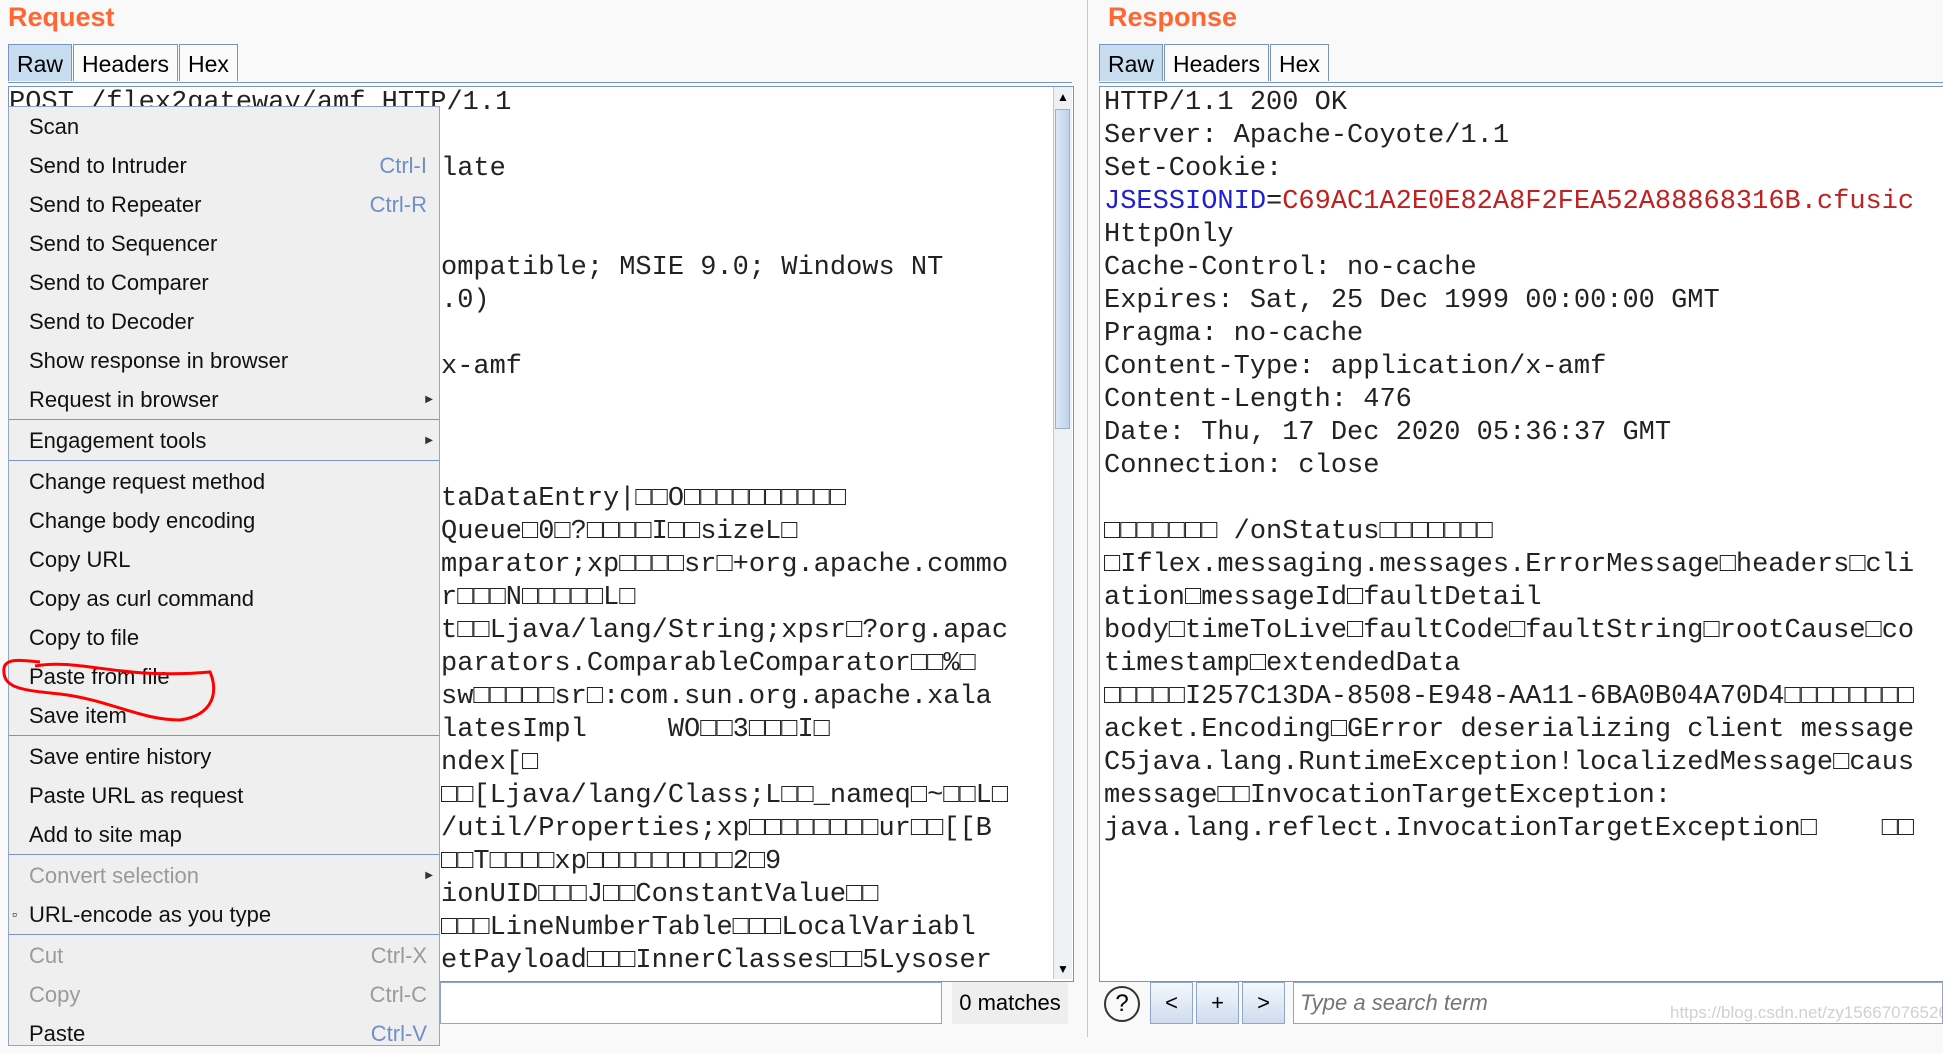 This screenshot has height=1053, width=1943. What do you see at coordinates (725, 631) in the screenshot?
I see `request-line: t□□Ljava/lang/String;xpsr□?org.apac` at bounding box center [725, 631].